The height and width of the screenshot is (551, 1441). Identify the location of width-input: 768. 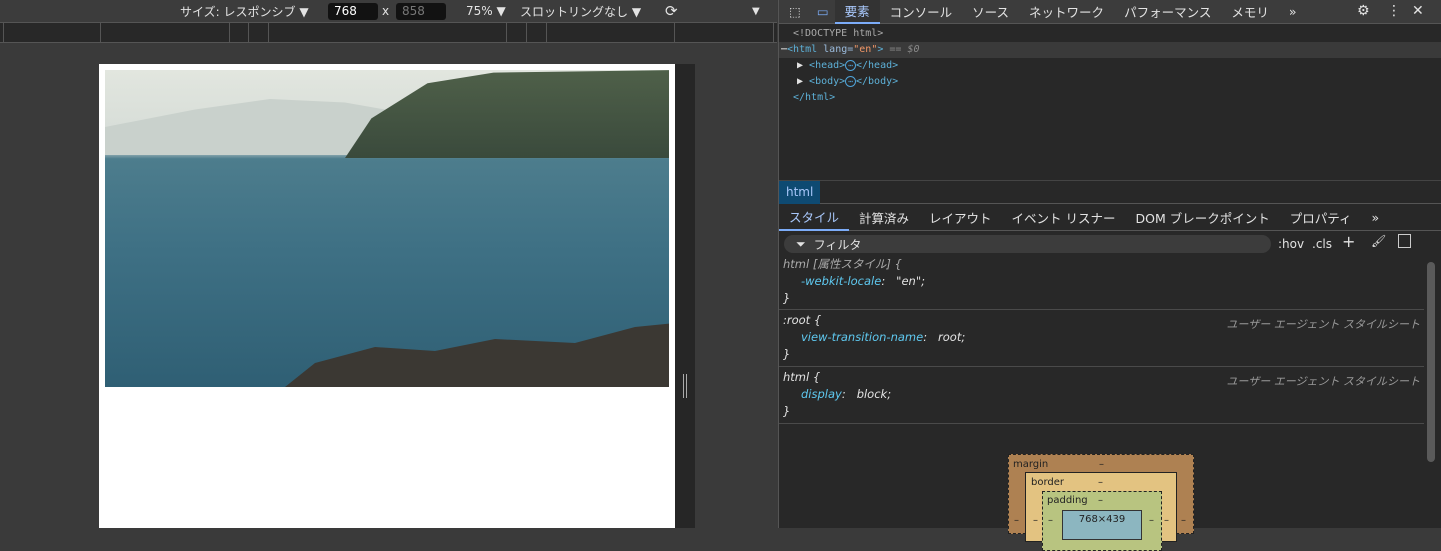
(353, 11).